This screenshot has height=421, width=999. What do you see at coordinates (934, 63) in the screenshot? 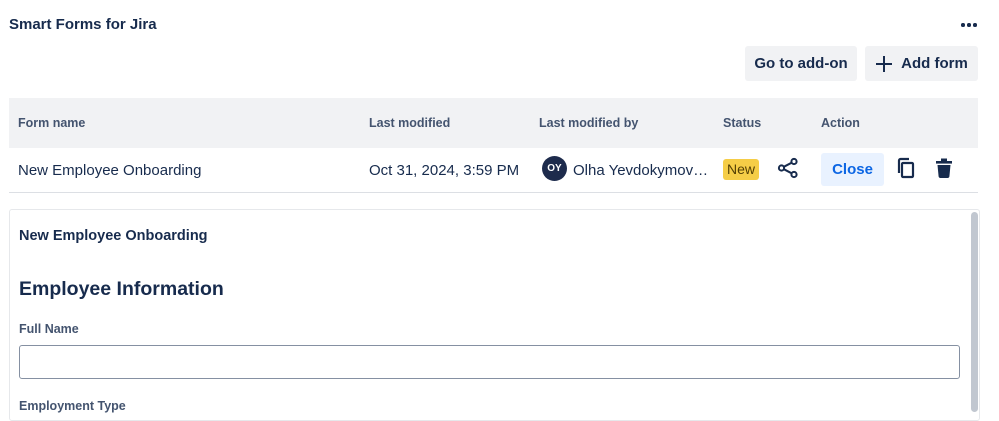
I see `add-form-label: Add form` at bounding box center [934, 63].